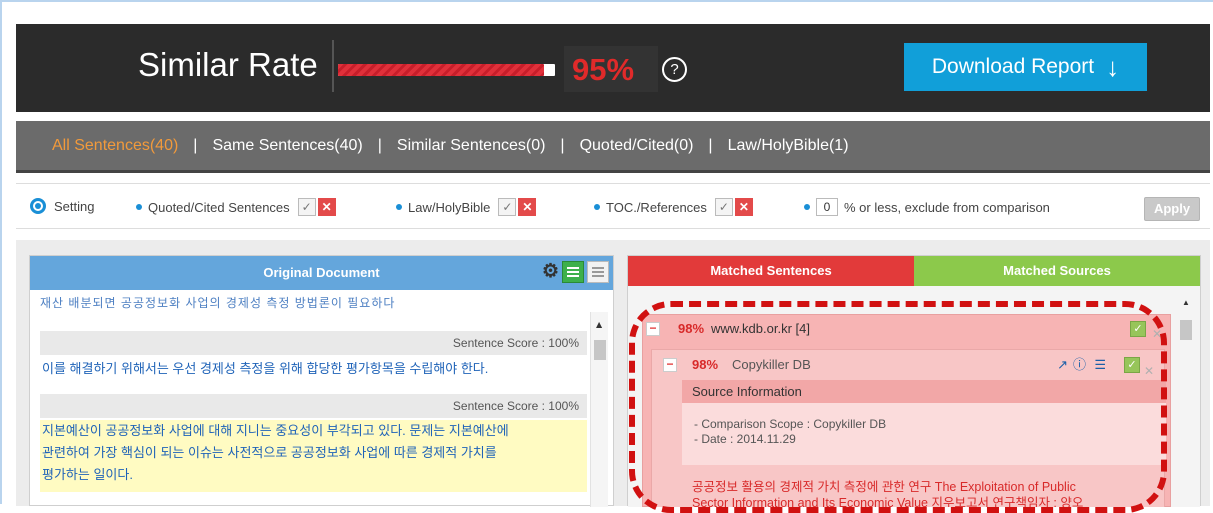 The image size is (1213, 513). What do you see at coordinates (333, 66) in the screenshot?
I see `header-divider` at bounding box center [333, 66].